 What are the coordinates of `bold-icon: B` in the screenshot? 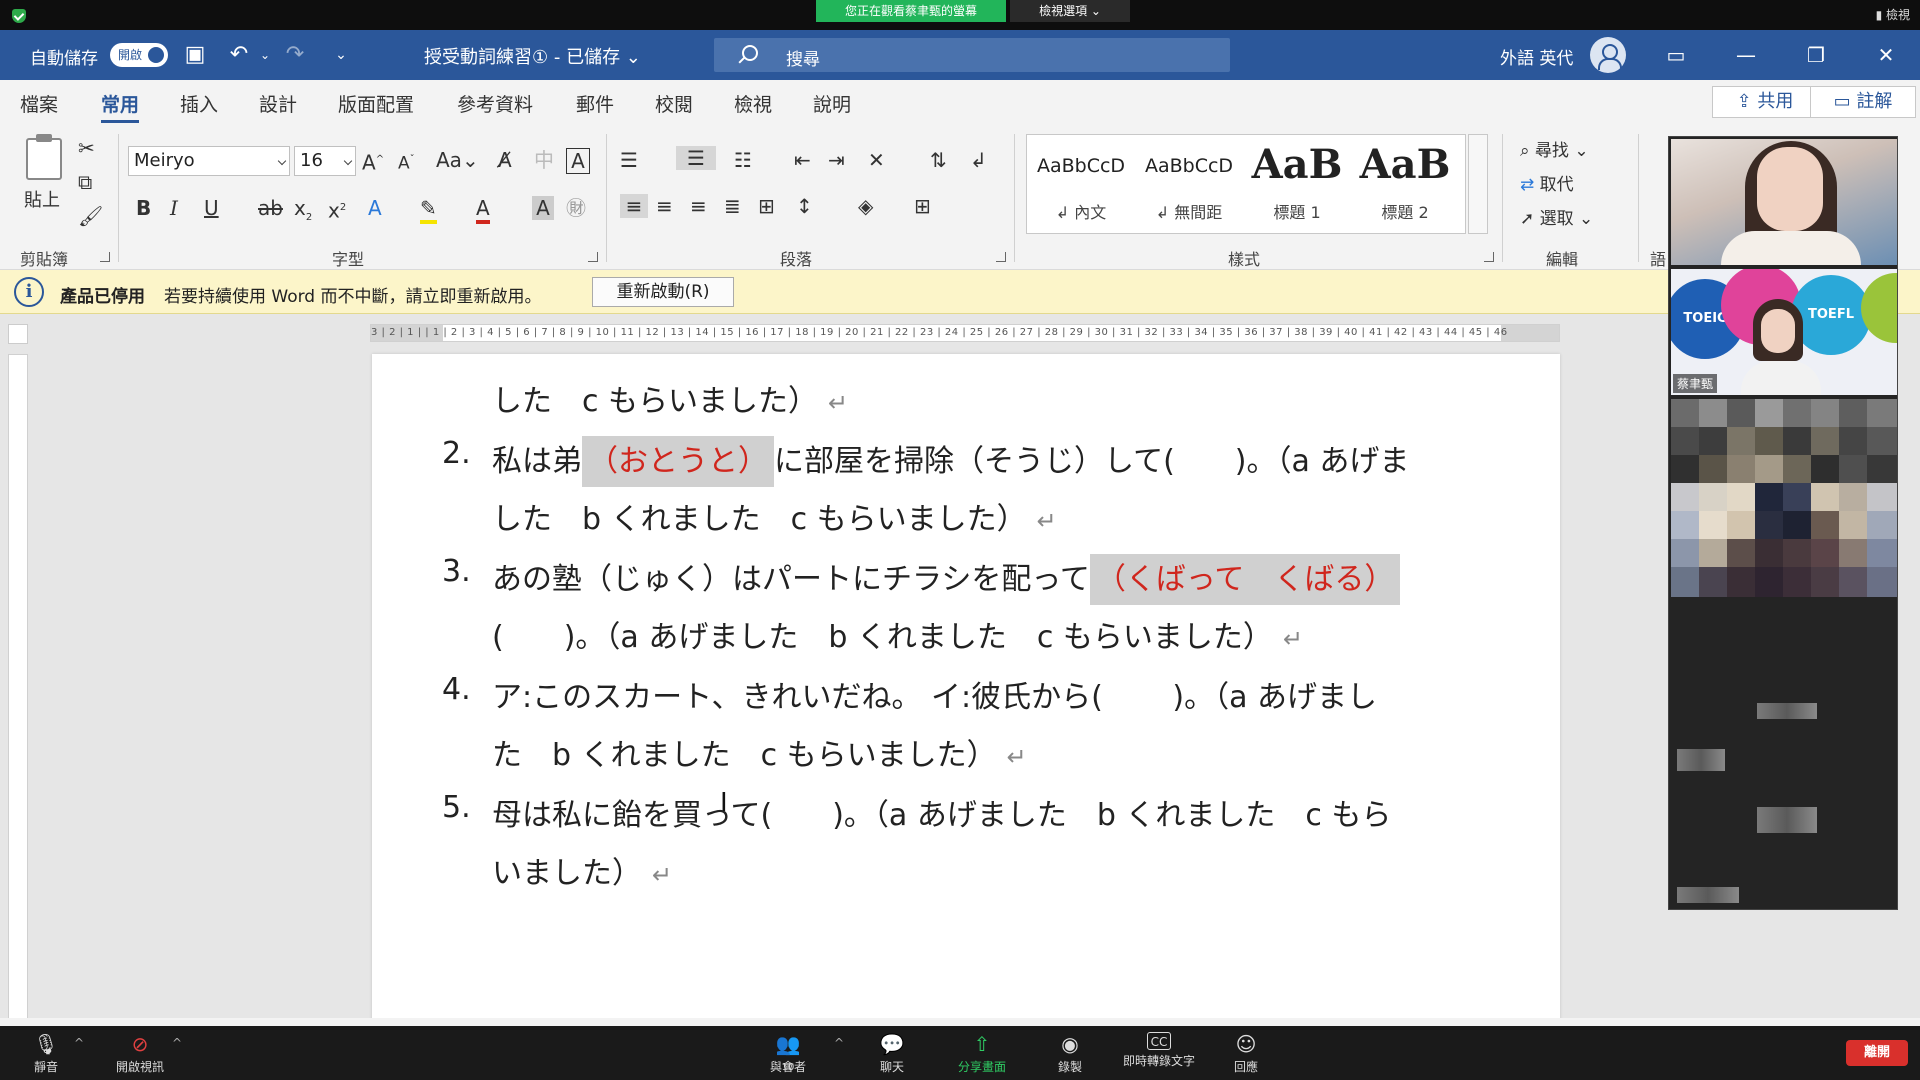 It's located at (143, 208).